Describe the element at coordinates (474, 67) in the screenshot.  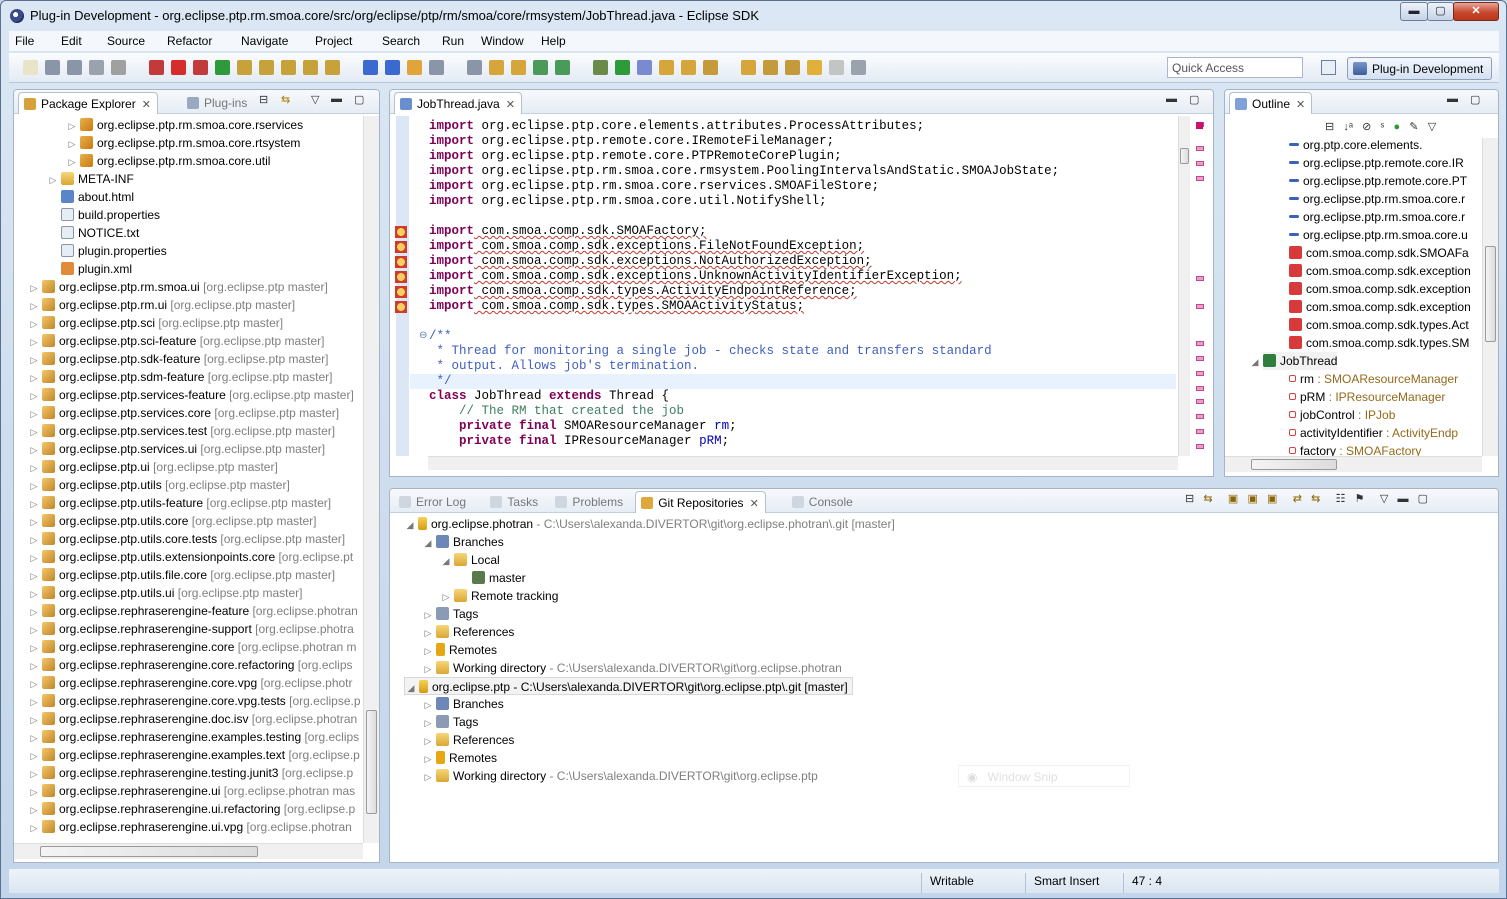
I see `task-icon` at that location.